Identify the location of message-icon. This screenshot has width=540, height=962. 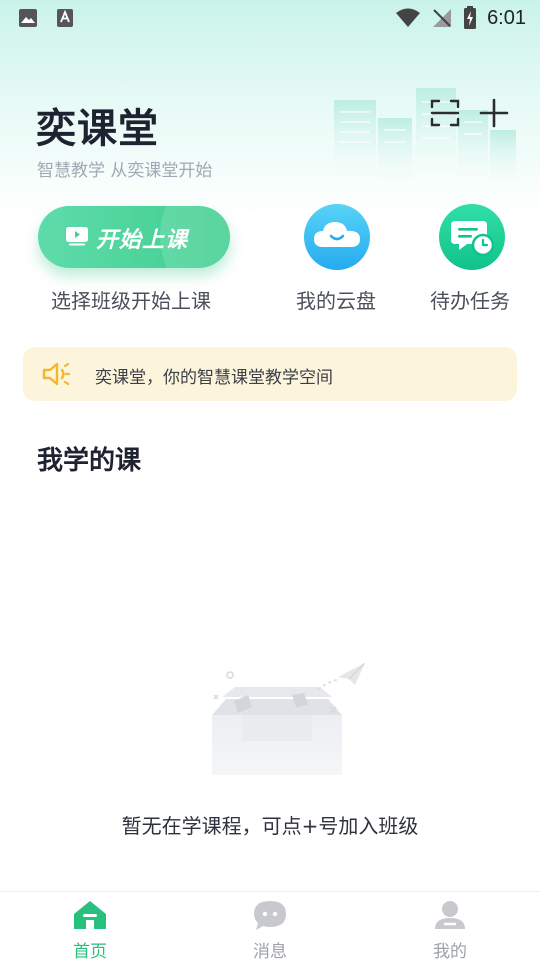
(270, 915).